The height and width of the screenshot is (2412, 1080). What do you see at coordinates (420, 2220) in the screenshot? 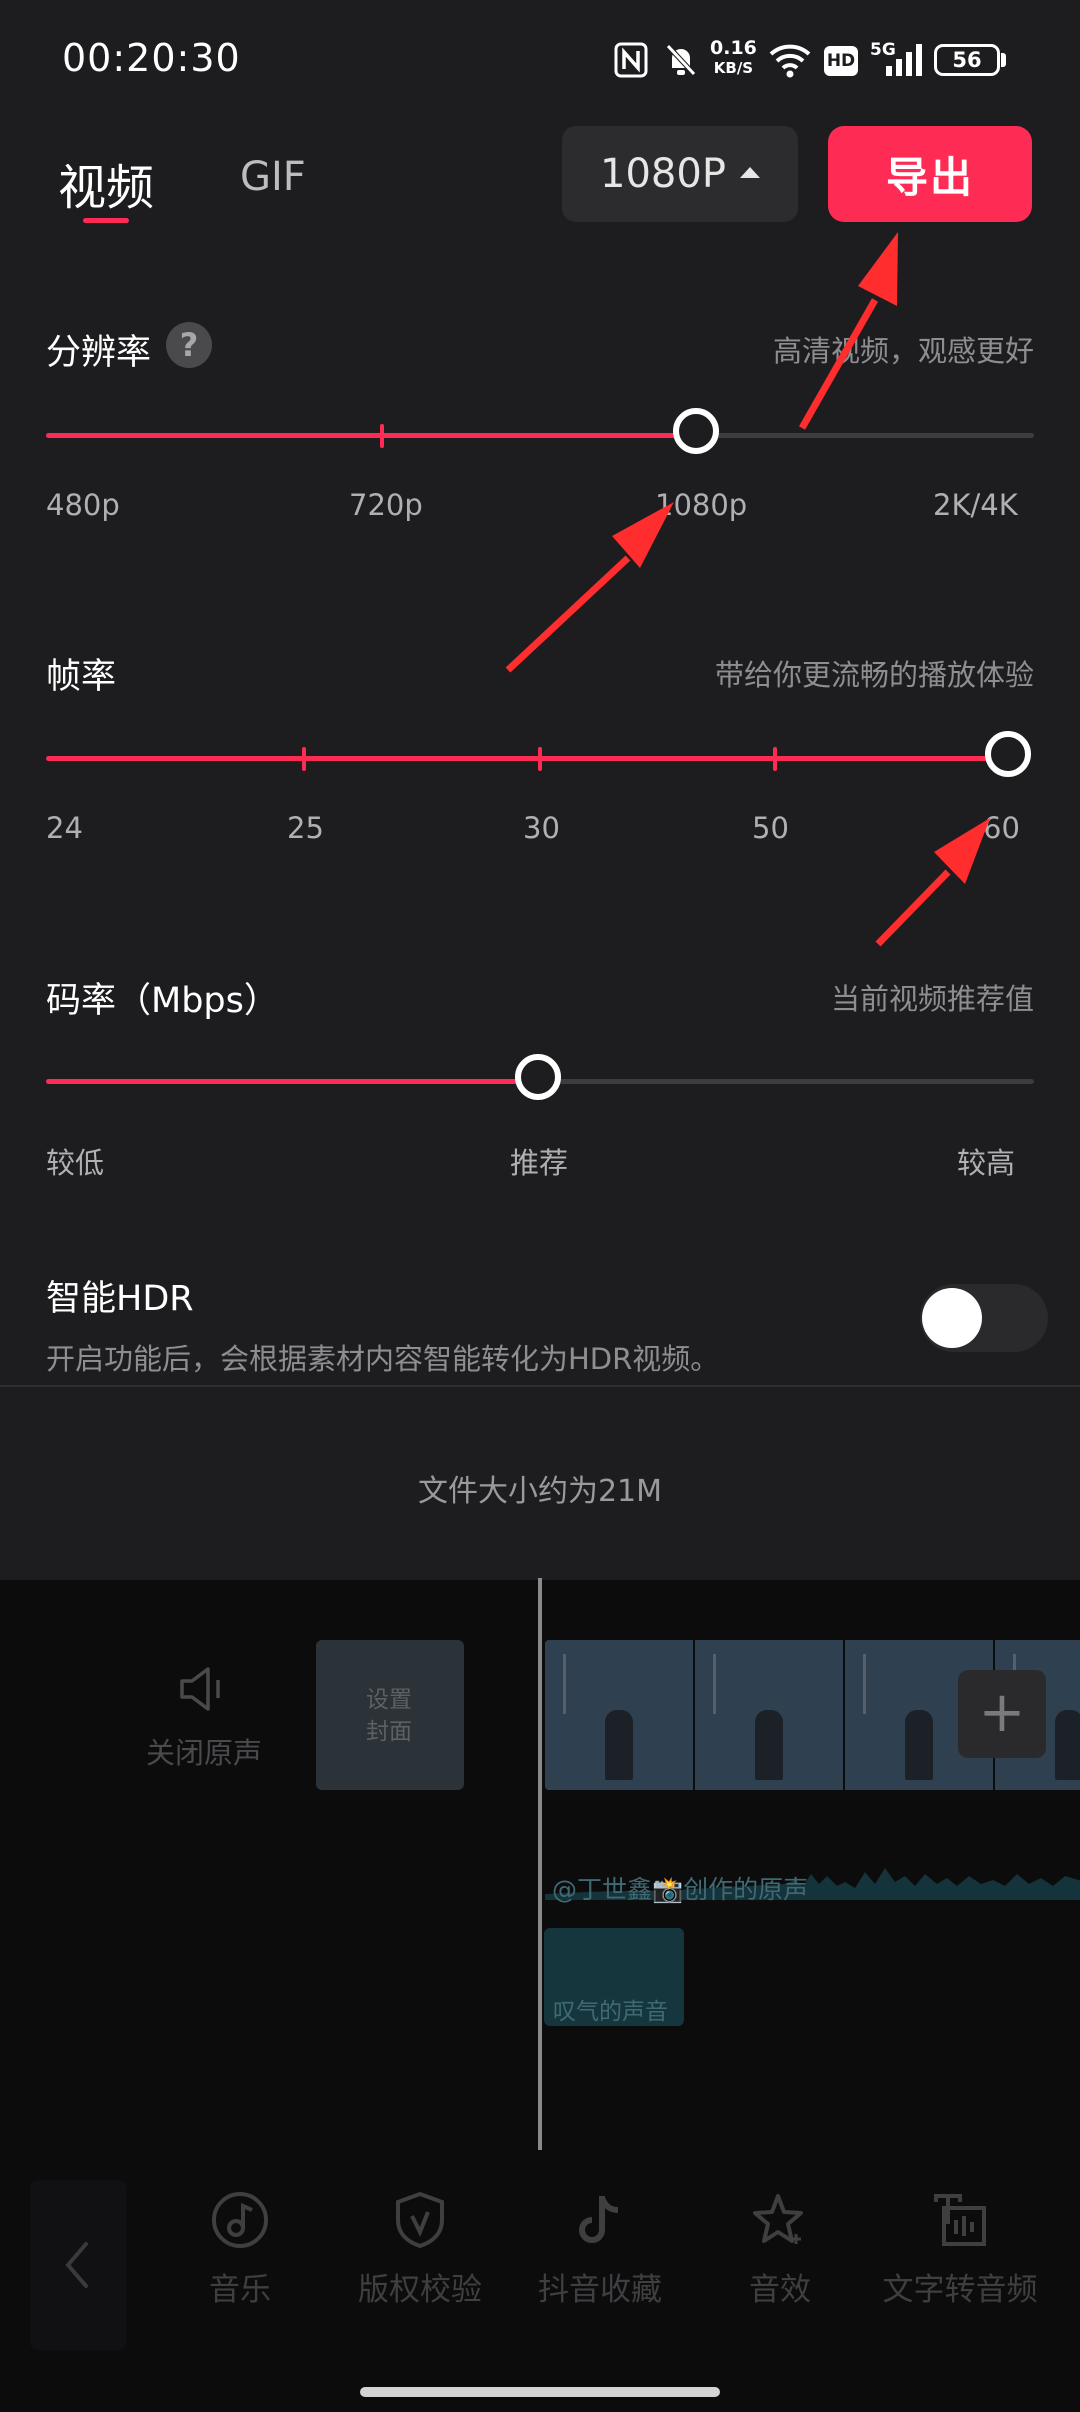
I see `shield-check-icon` at bounding box center [420, 2220].